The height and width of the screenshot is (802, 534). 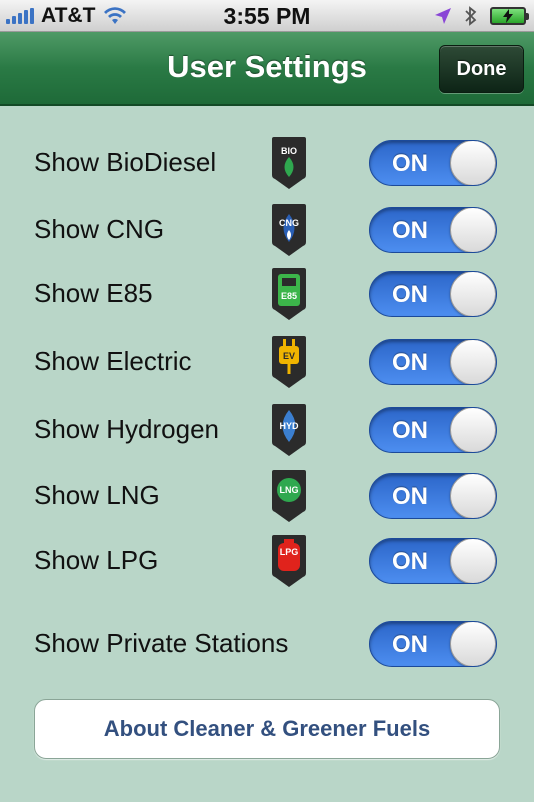 What do you see at coordinates (289, 230) in the screenshot?
I see `cng-pin-icon: CNG` at bounding box center [289, 230].